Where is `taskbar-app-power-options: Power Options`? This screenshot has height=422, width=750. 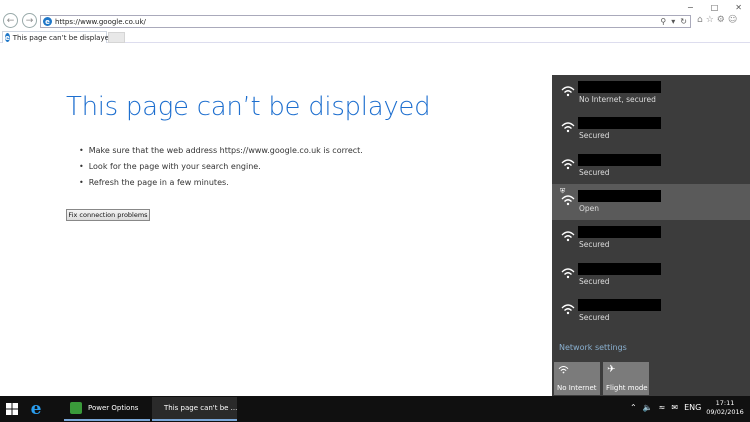
taskbar-app-power-options: Power Options is located at coordinates (107, 409).